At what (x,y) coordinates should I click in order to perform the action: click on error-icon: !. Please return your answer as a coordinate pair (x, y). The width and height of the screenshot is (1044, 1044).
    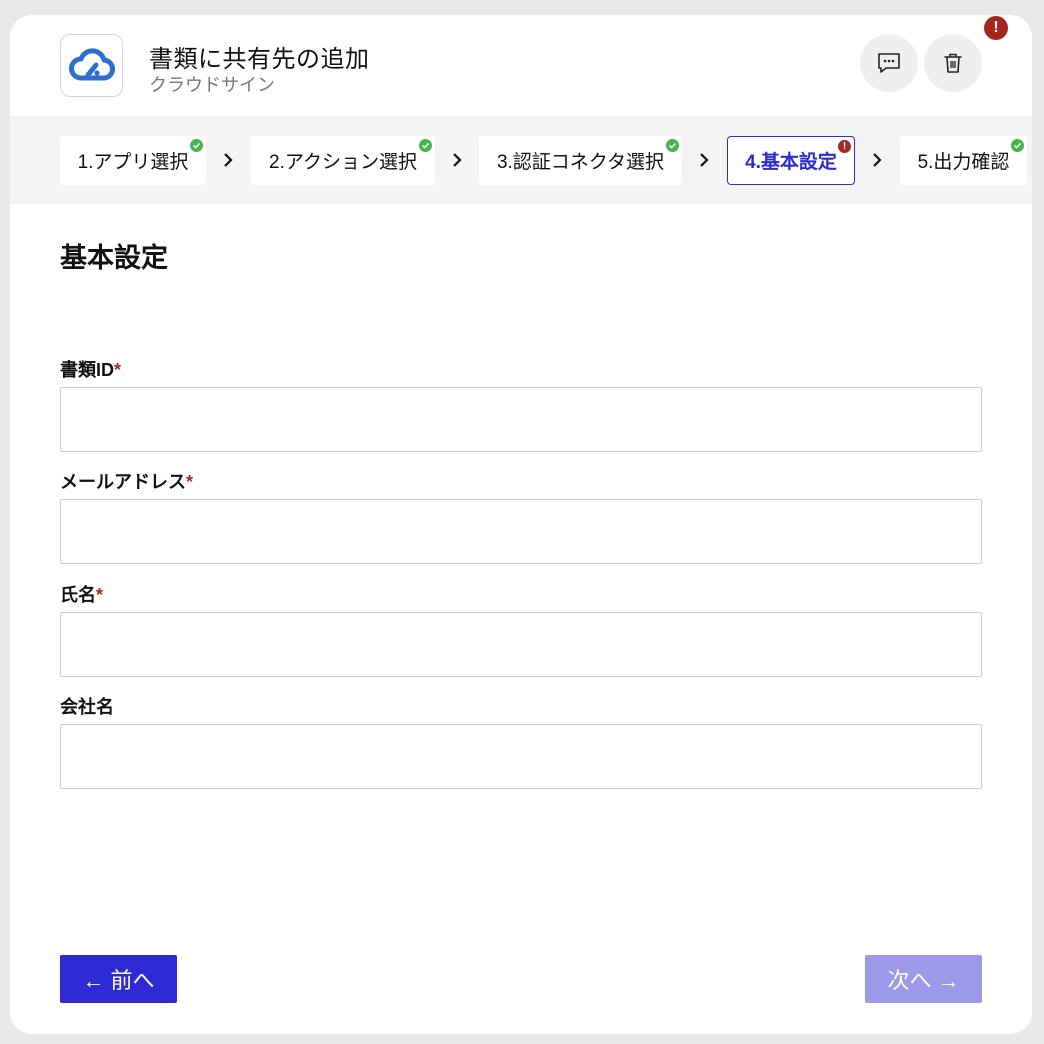
    Looking at the image, I should click on (844, 146).